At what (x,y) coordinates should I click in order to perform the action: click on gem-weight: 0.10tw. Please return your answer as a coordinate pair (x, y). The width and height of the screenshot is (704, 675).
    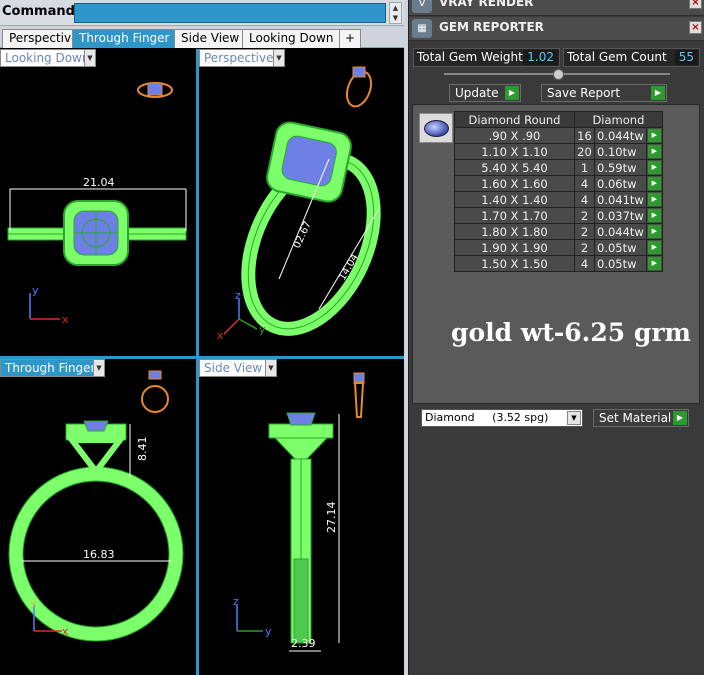
    Looking at the image, I should click on (620, 151).